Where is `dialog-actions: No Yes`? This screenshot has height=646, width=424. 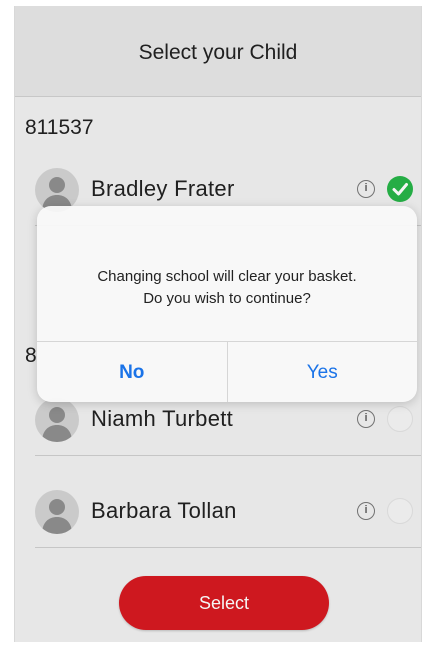 dialog-actions: No Yes is located at coordinates (227, 371).